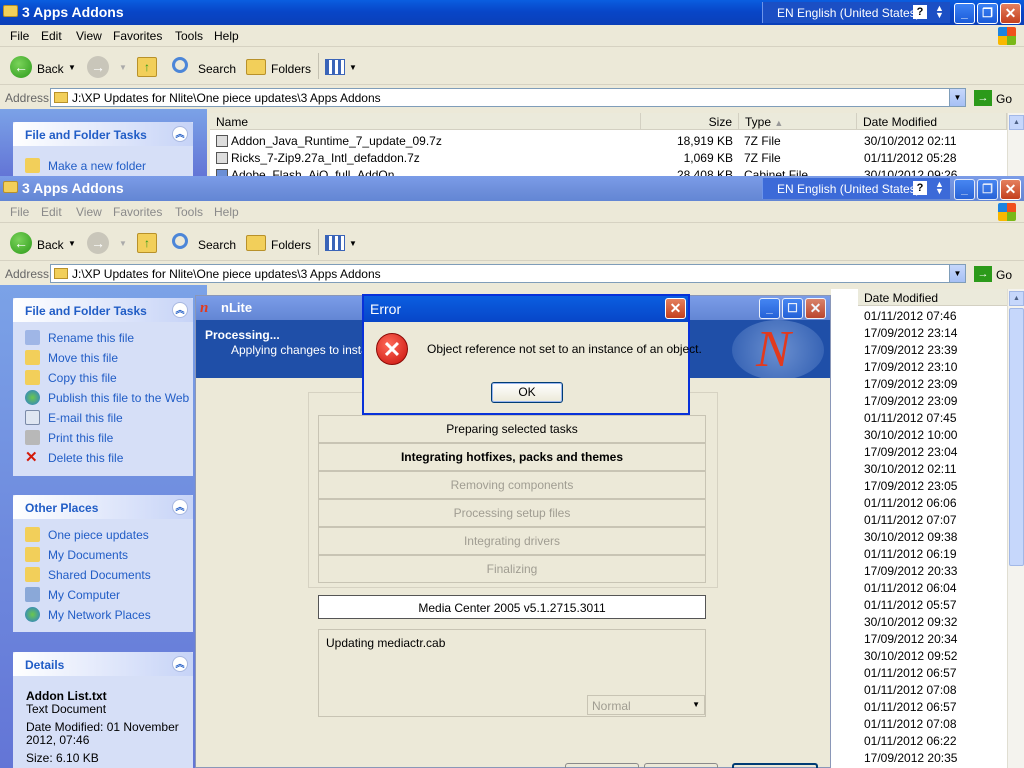  I want to click on date-cell: 01/11/2012 06:19, so click(910, 554).